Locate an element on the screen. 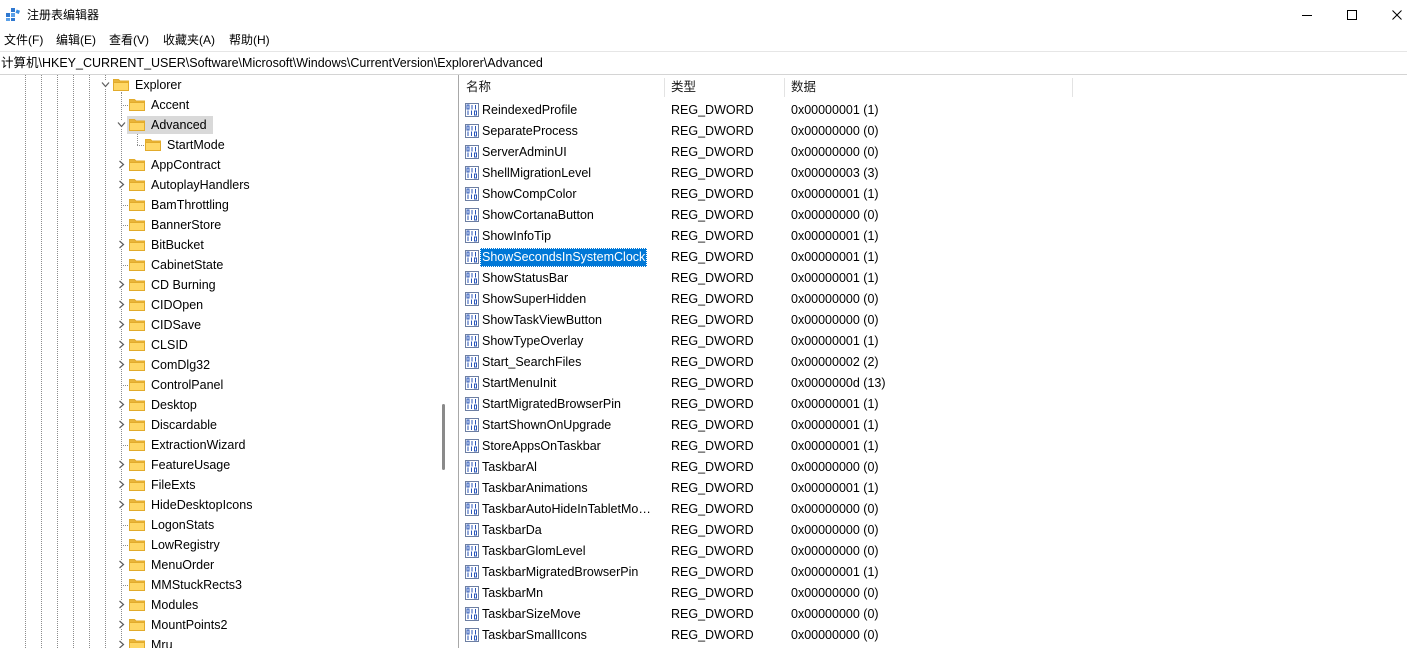 The height and width of the screenshot is (648, 1407). tree-node: LowRegistry is located at coordinates (176, 545).